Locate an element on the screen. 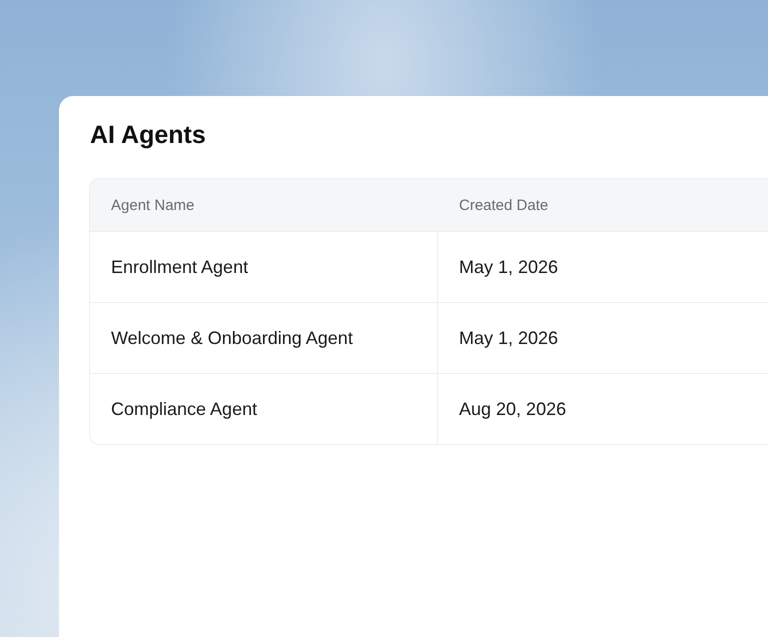  table-cell: Welcome & Onboarding Agent is located at coordinates (264, 338).